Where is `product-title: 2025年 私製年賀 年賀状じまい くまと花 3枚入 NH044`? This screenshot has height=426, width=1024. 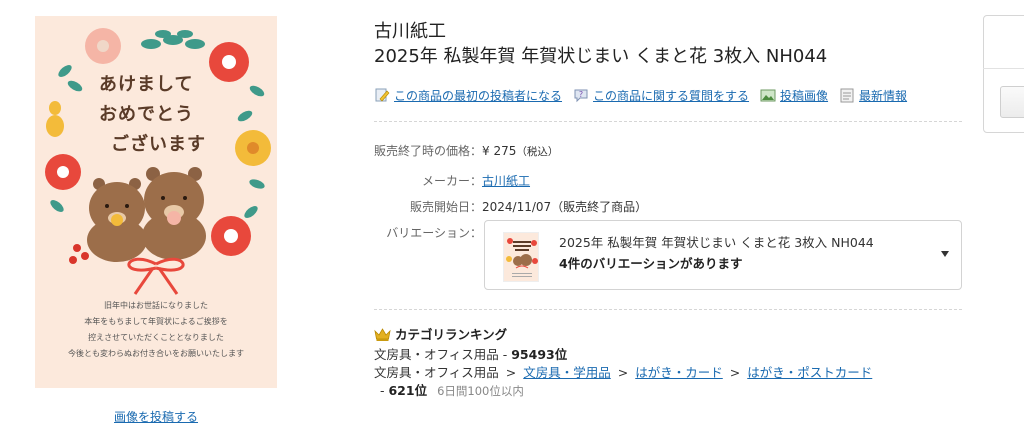
product-title: 2025年 私製年賀 年賀状じまい くまと花 3枚入 NH044 is located at coordinates (601, 56).